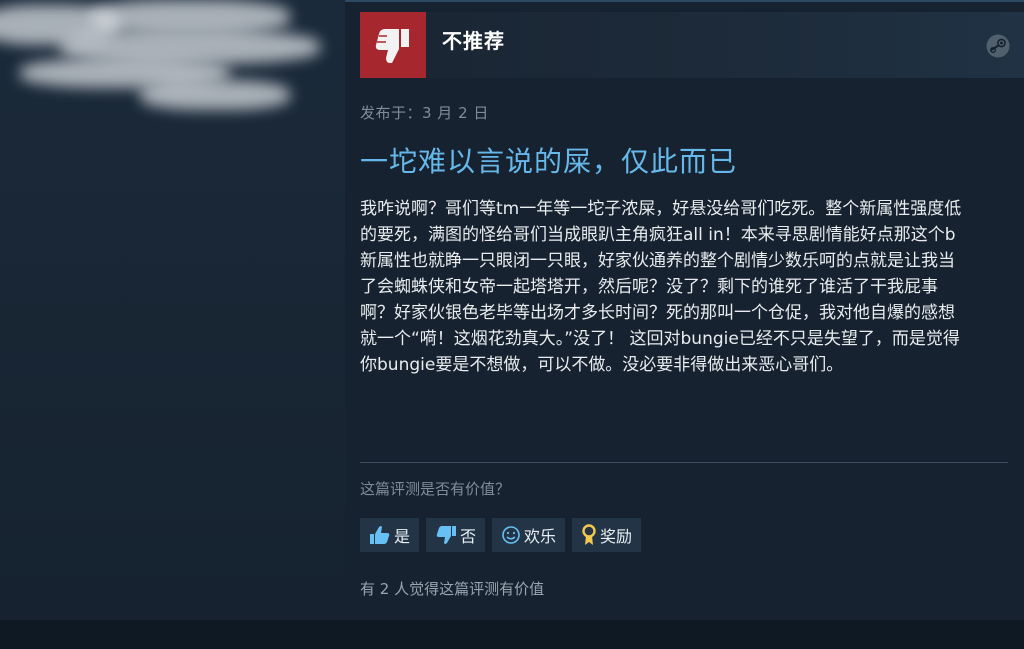 This screenshot has width=1024, height=649. Describe the element at coordinates (998, 46) in the screenshot. I see `steam-logo-icon` at that location.